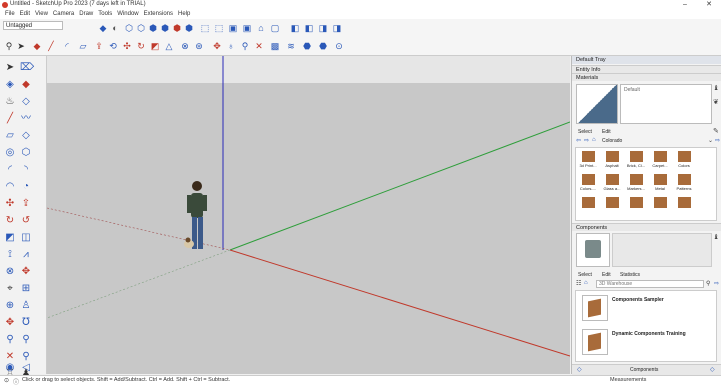 The height and width of the screenshot is (386, 721). I want to click on rotate-icon: ↻, so click(10, 221).